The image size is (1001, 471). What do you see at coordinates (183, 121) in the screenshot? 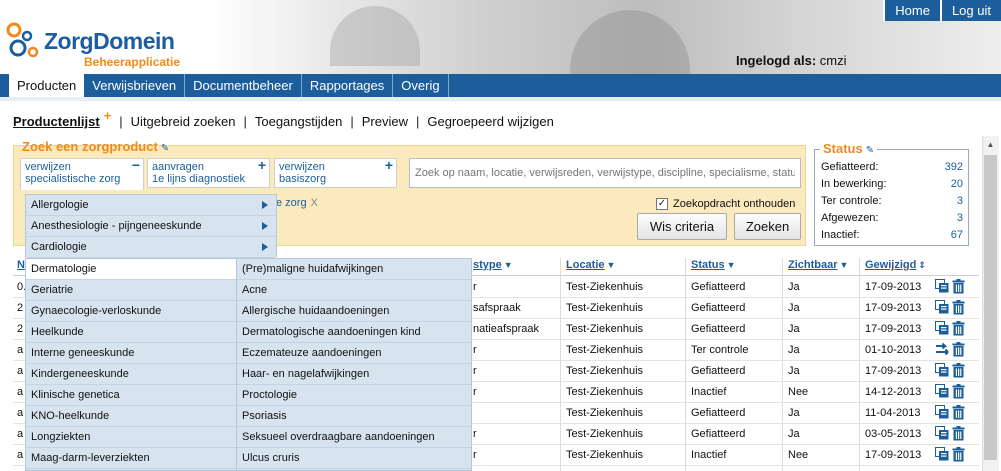
I see `subnav-uitgebreid-zoeken: Uitgebreid zoeken` at bounding box center [183, 121].